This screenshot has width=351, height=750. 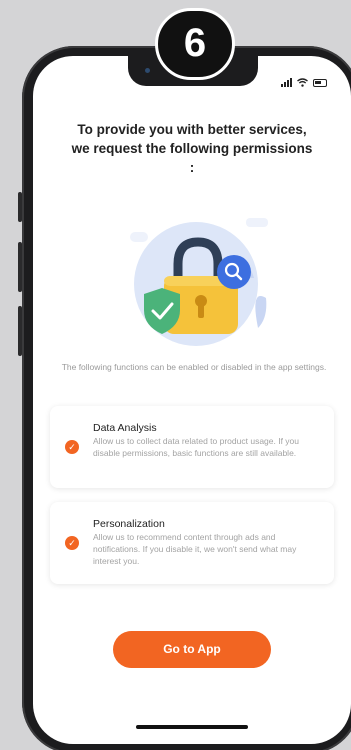 I want to click on step-badge: 6, so click(x=195, y=44).